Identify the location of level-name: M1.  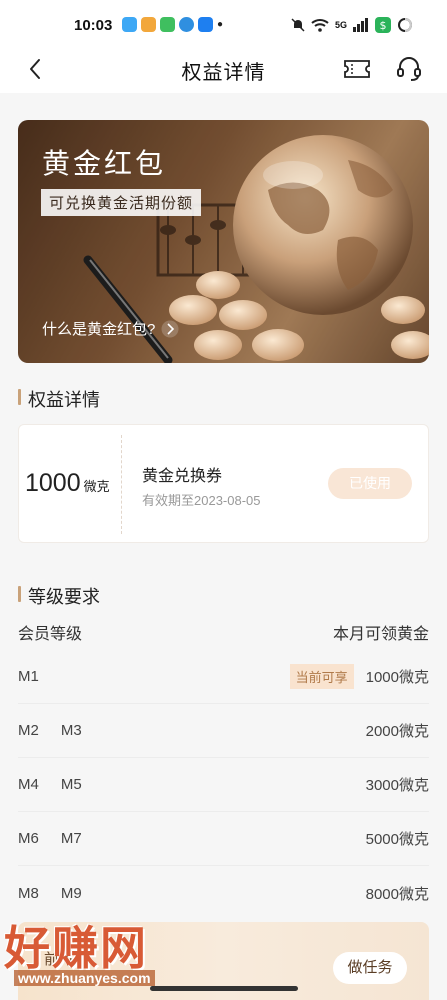
(28, 676).